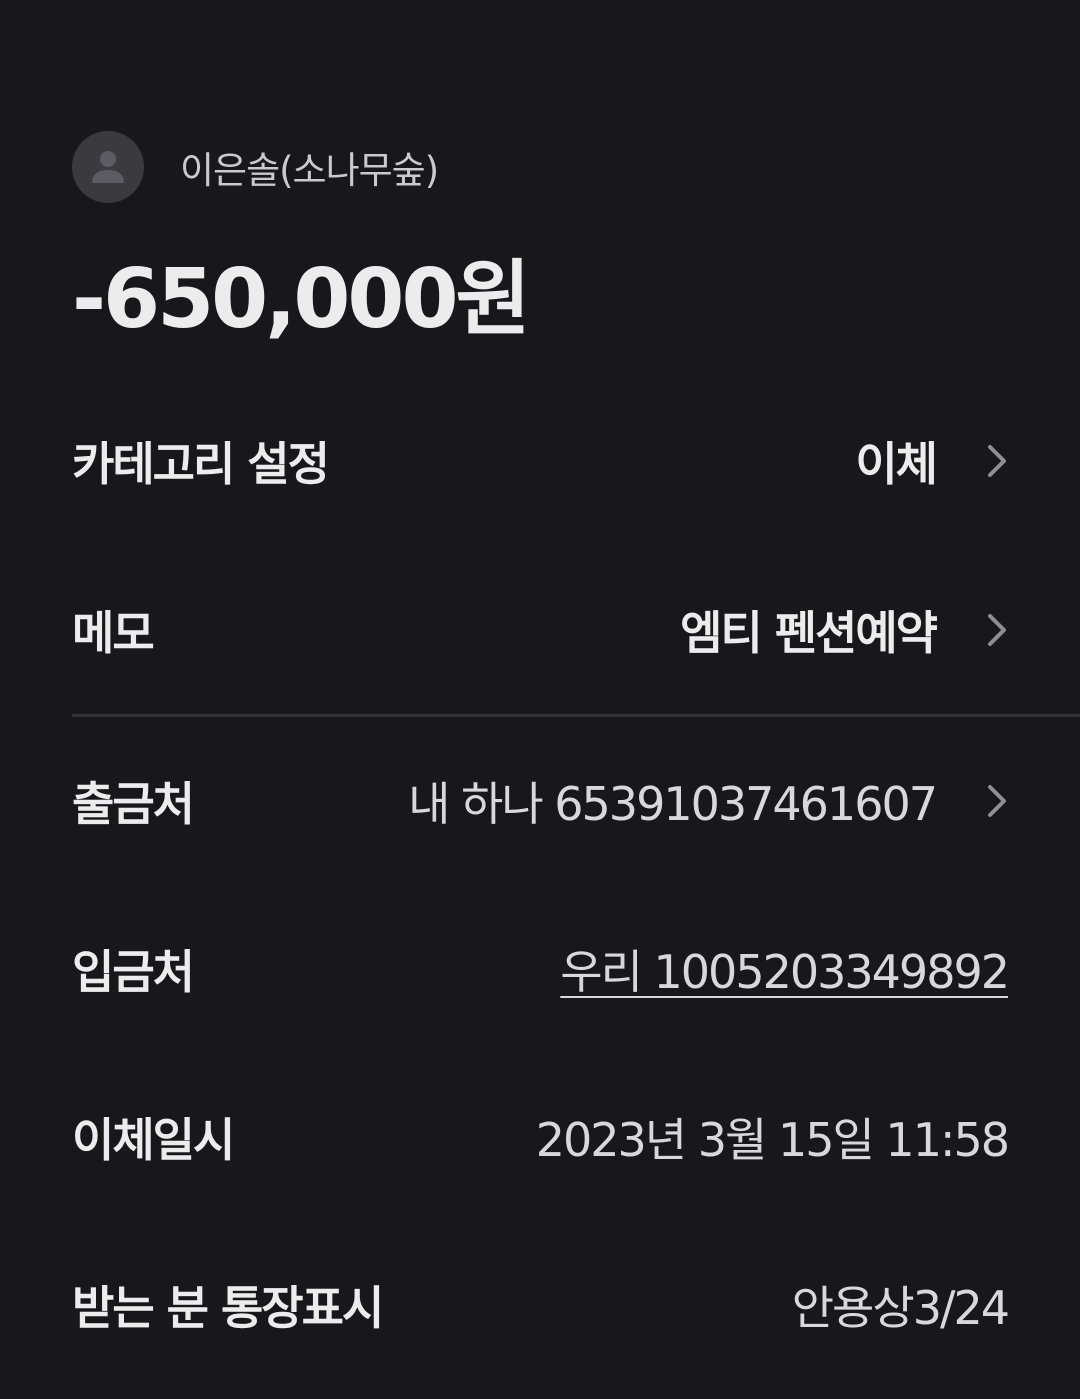 This screenshot has height=1399, width=1080. What do you see at coordinates (113, 633) in the screenshot?
I see `memo-label: 메모` at bounding box center [113, 633].